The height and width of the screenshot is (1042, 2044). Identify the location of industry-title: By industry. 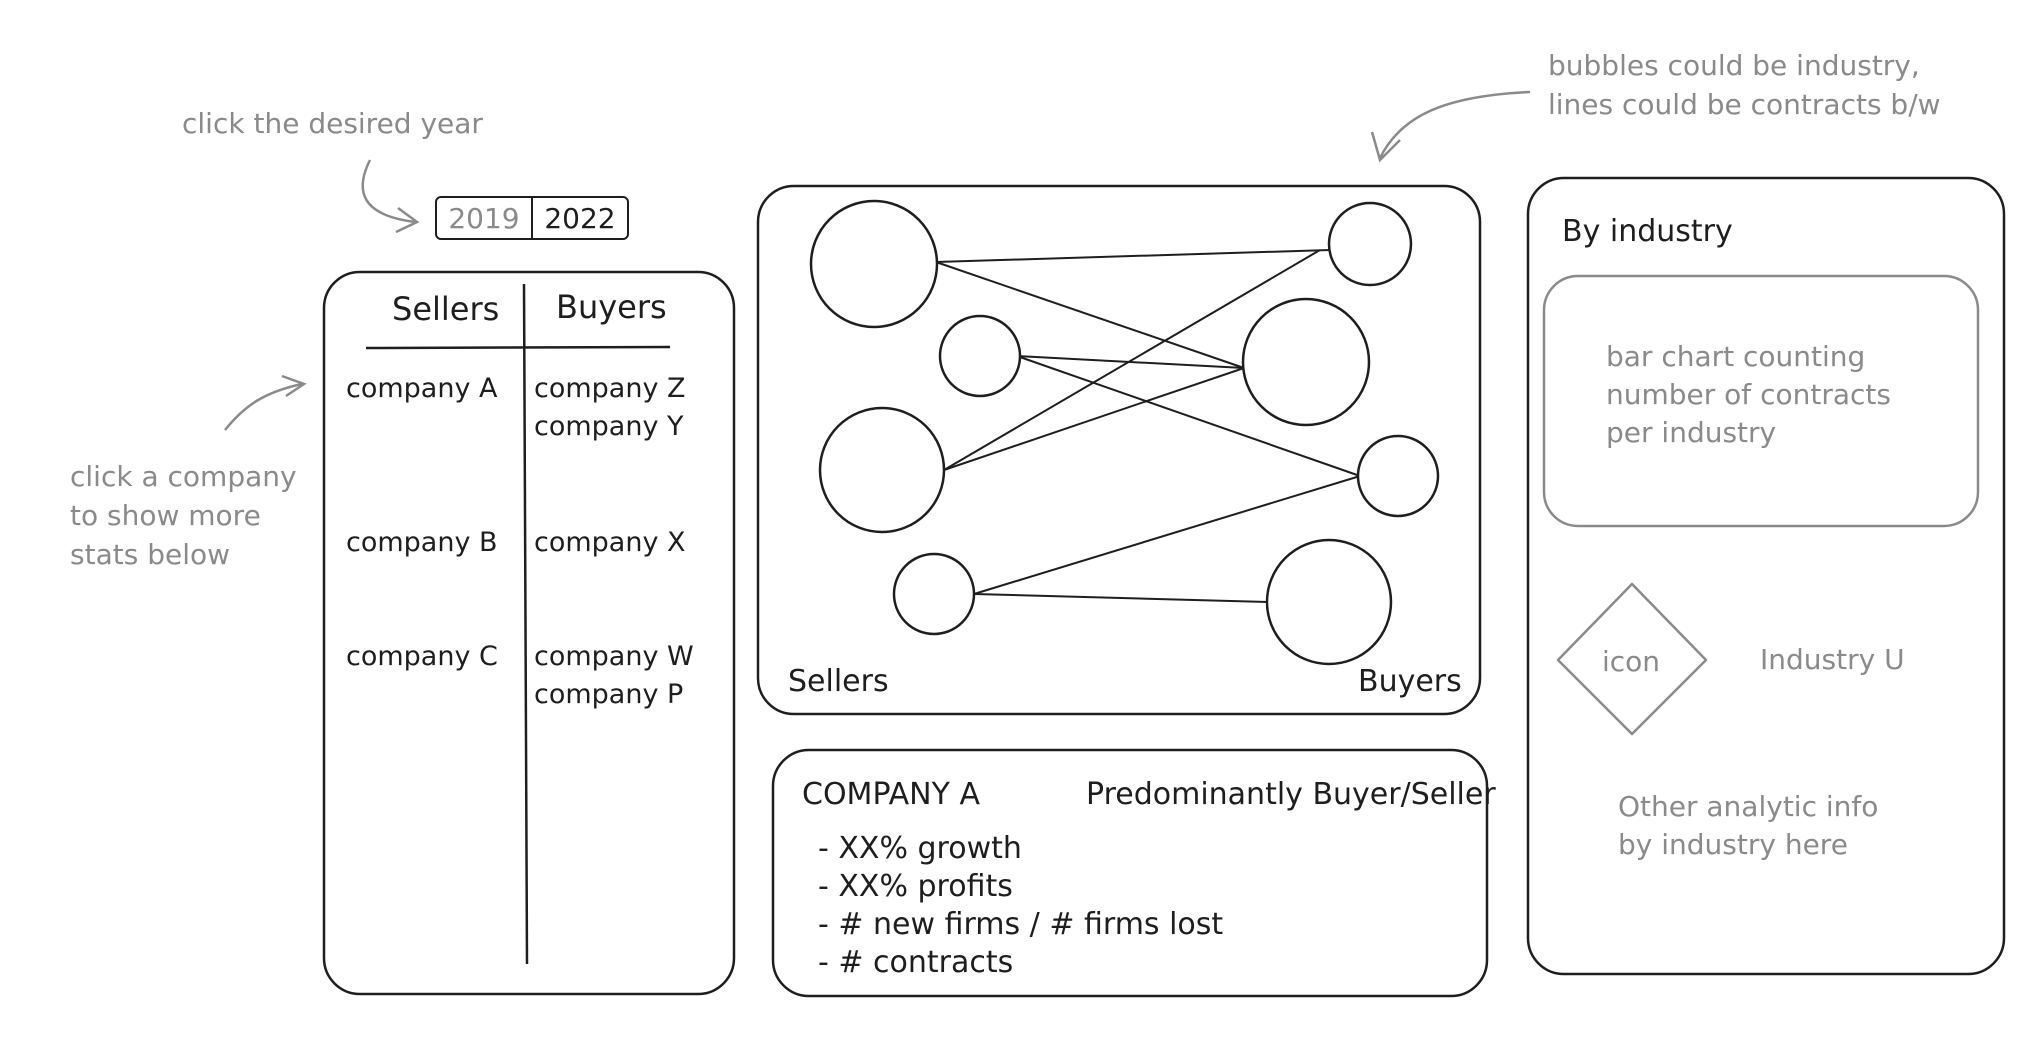
(1647, 231).